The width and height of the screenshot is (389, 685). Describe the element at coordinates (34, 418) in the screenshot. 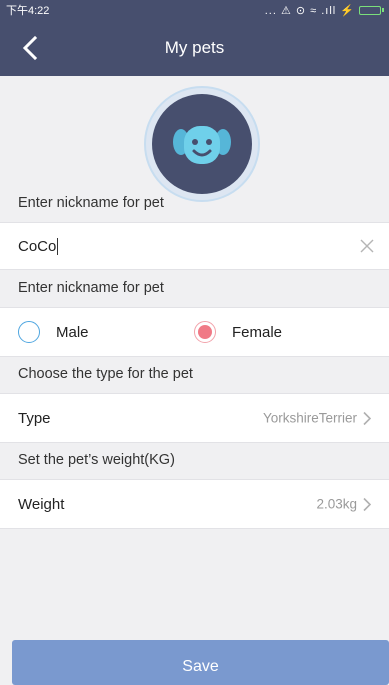

I see `type-label: Type` at that location.